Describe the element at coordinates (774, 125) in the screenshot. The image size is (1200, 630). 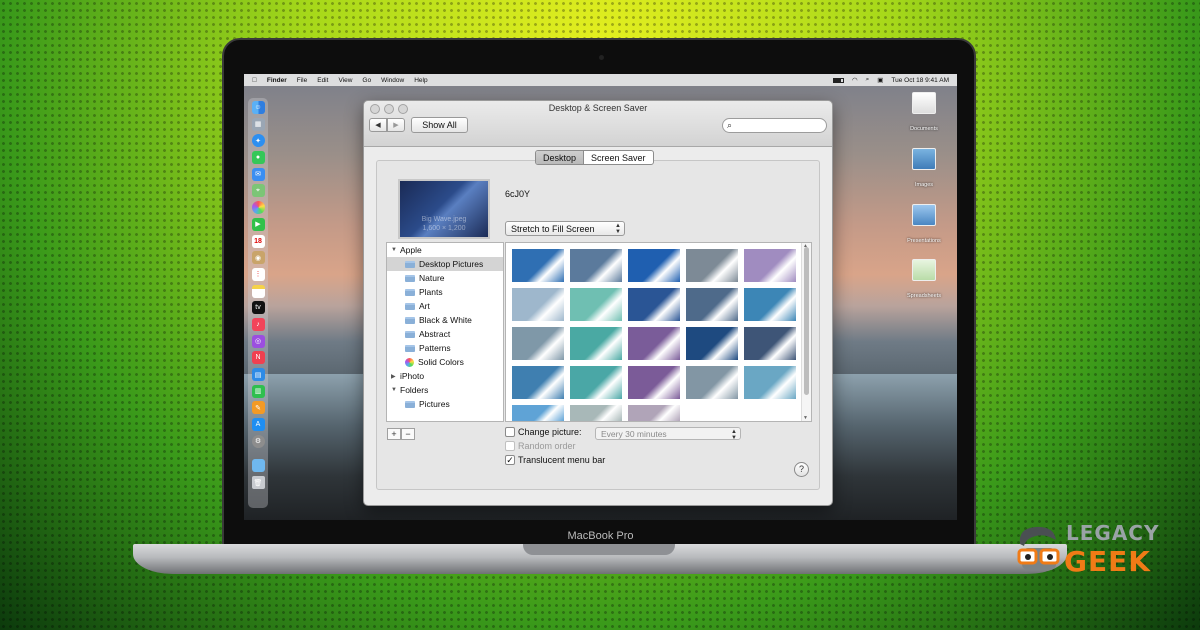
I see `search-input: ⌕` at that location.